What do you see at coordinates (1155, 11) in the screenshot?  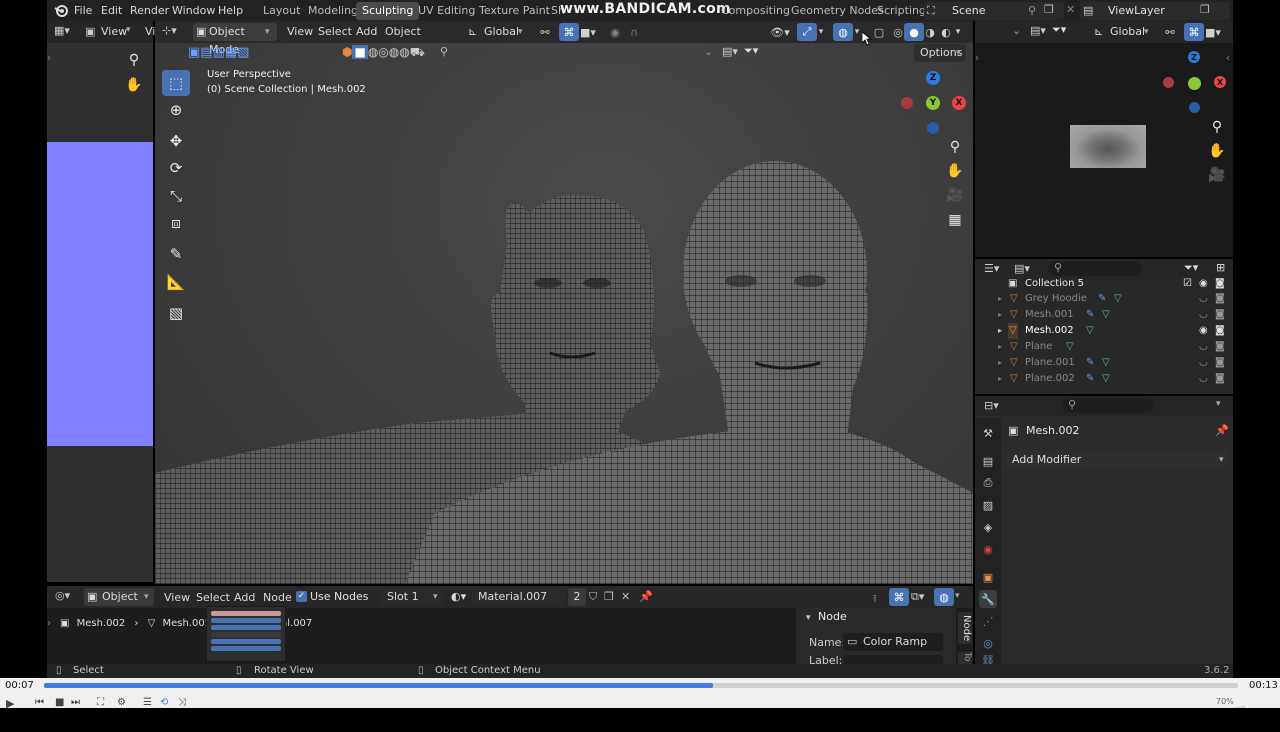 I see `view-layer-selector: ▤ ViewLayer ❐` at bounding box center [1155, 11].